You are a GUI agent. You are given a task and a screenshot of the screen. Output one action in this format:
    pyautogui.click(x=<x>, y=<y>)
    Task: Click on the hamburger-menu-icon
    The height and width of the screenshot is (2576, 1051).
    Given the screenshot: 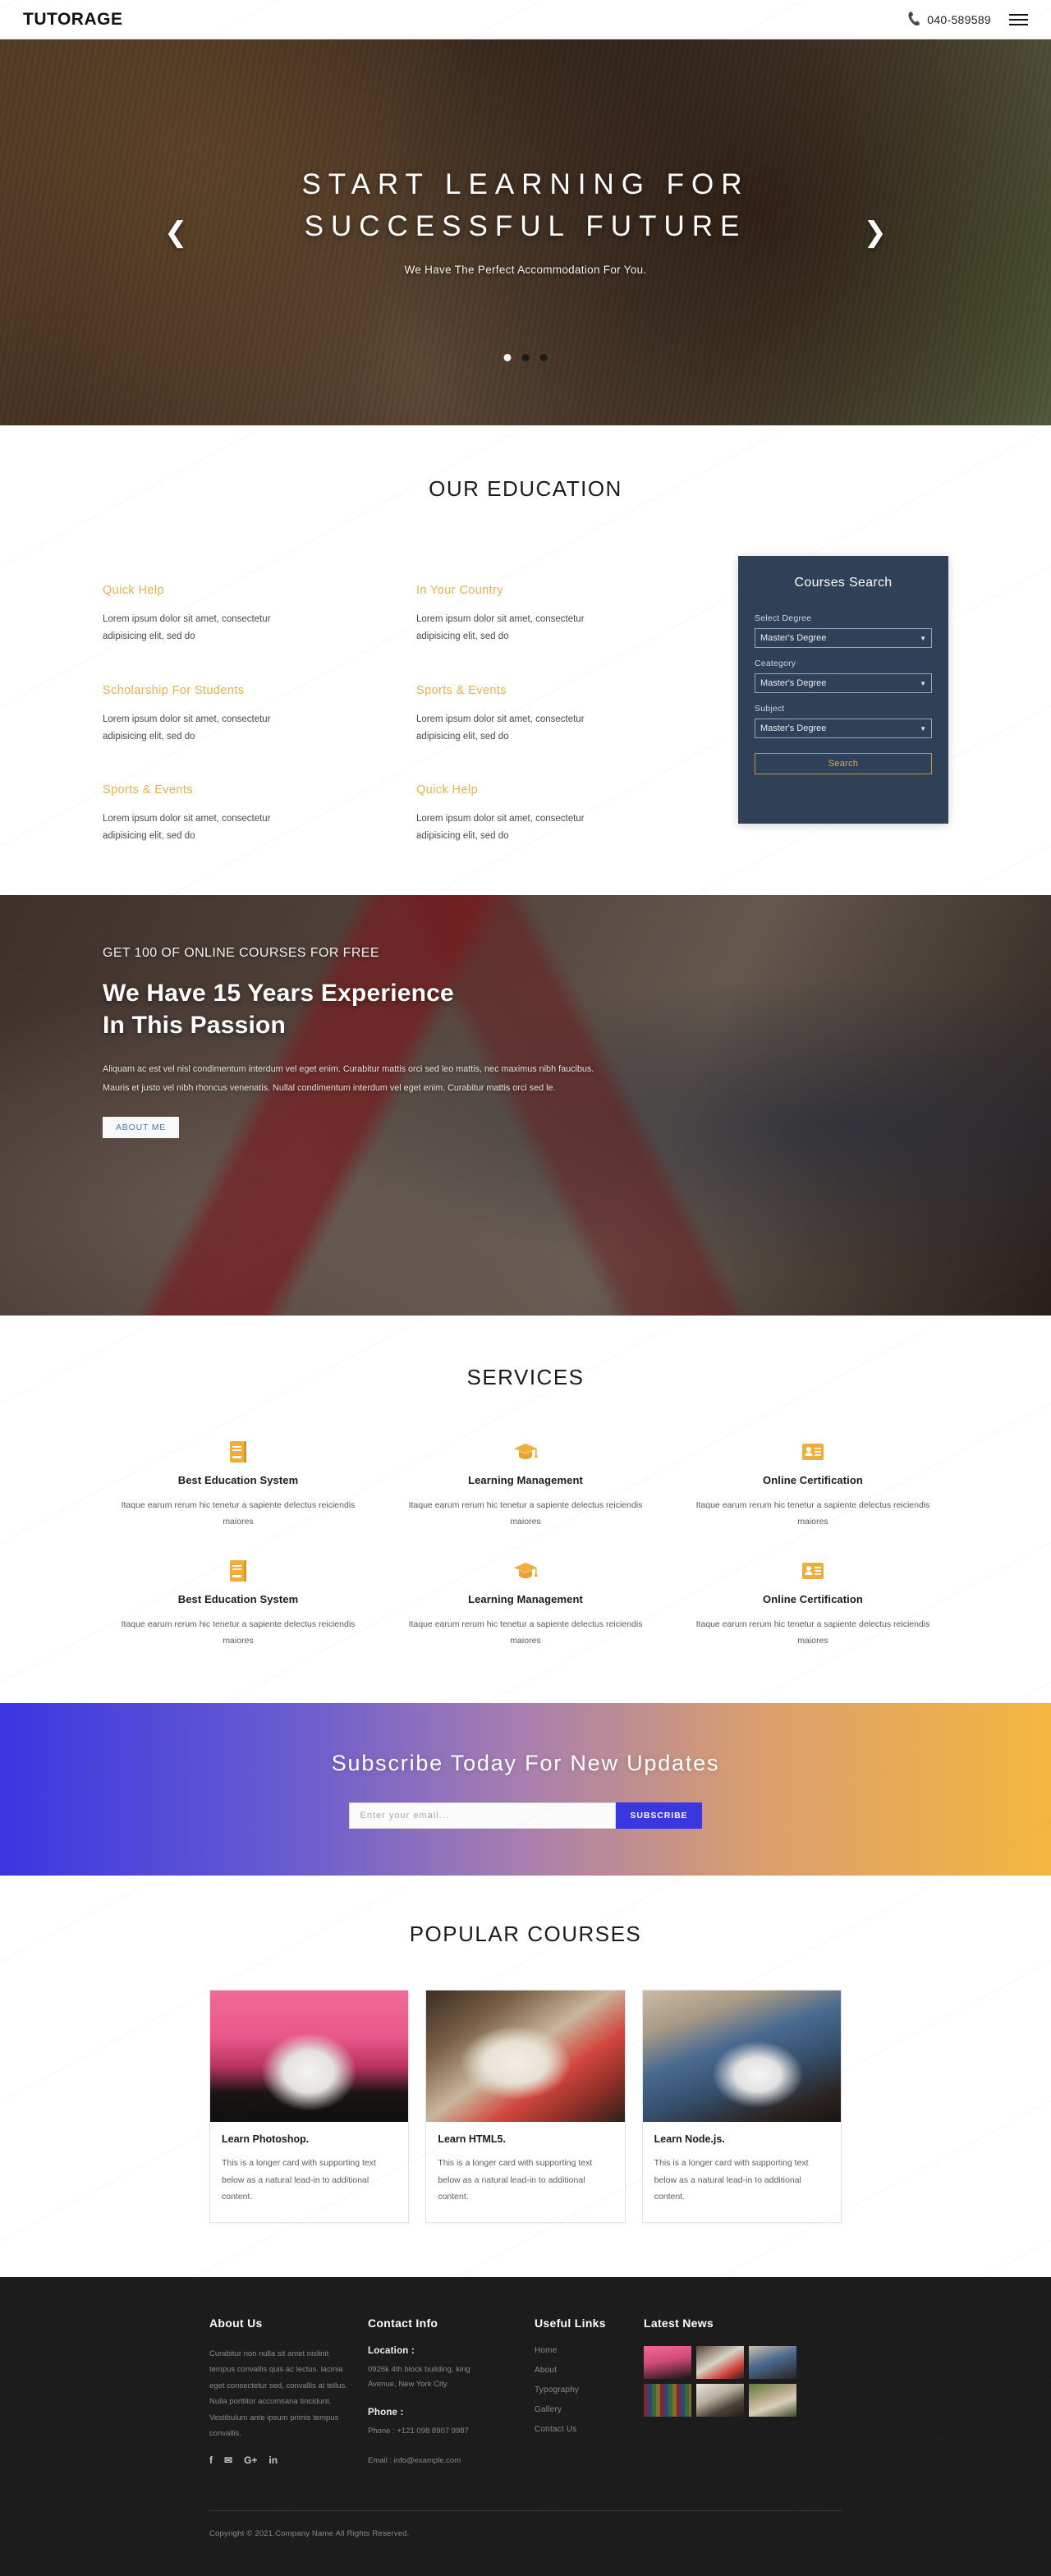 What is the action you would take?
    pyautogui.click(x=1018, y=19)
    